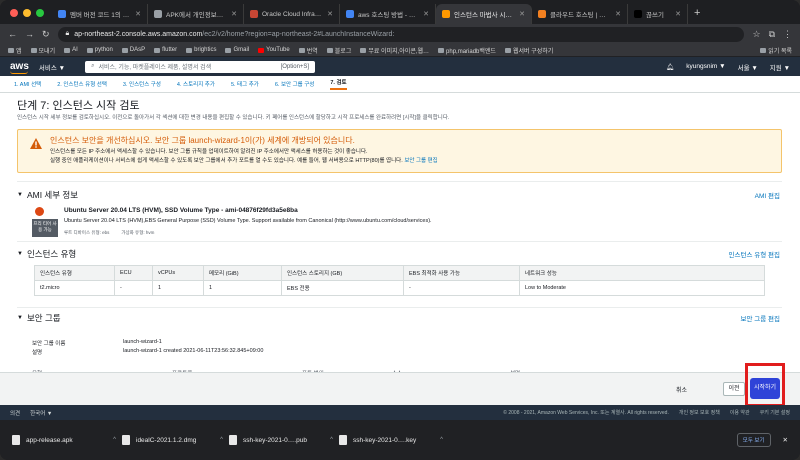 This screenshot has width=800, height=460. What do you see at coordinates (245, 84) in the screenshot?
I see `wizard-step: 5. 태그 추가` at bounding box center [245, 84].